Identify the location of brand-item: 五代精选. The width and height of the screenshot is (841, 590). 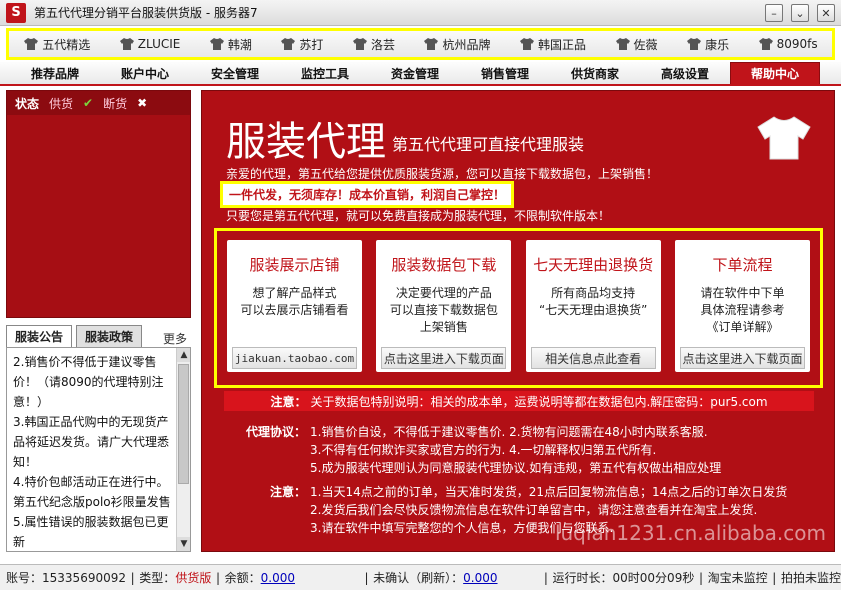
(56, 44).